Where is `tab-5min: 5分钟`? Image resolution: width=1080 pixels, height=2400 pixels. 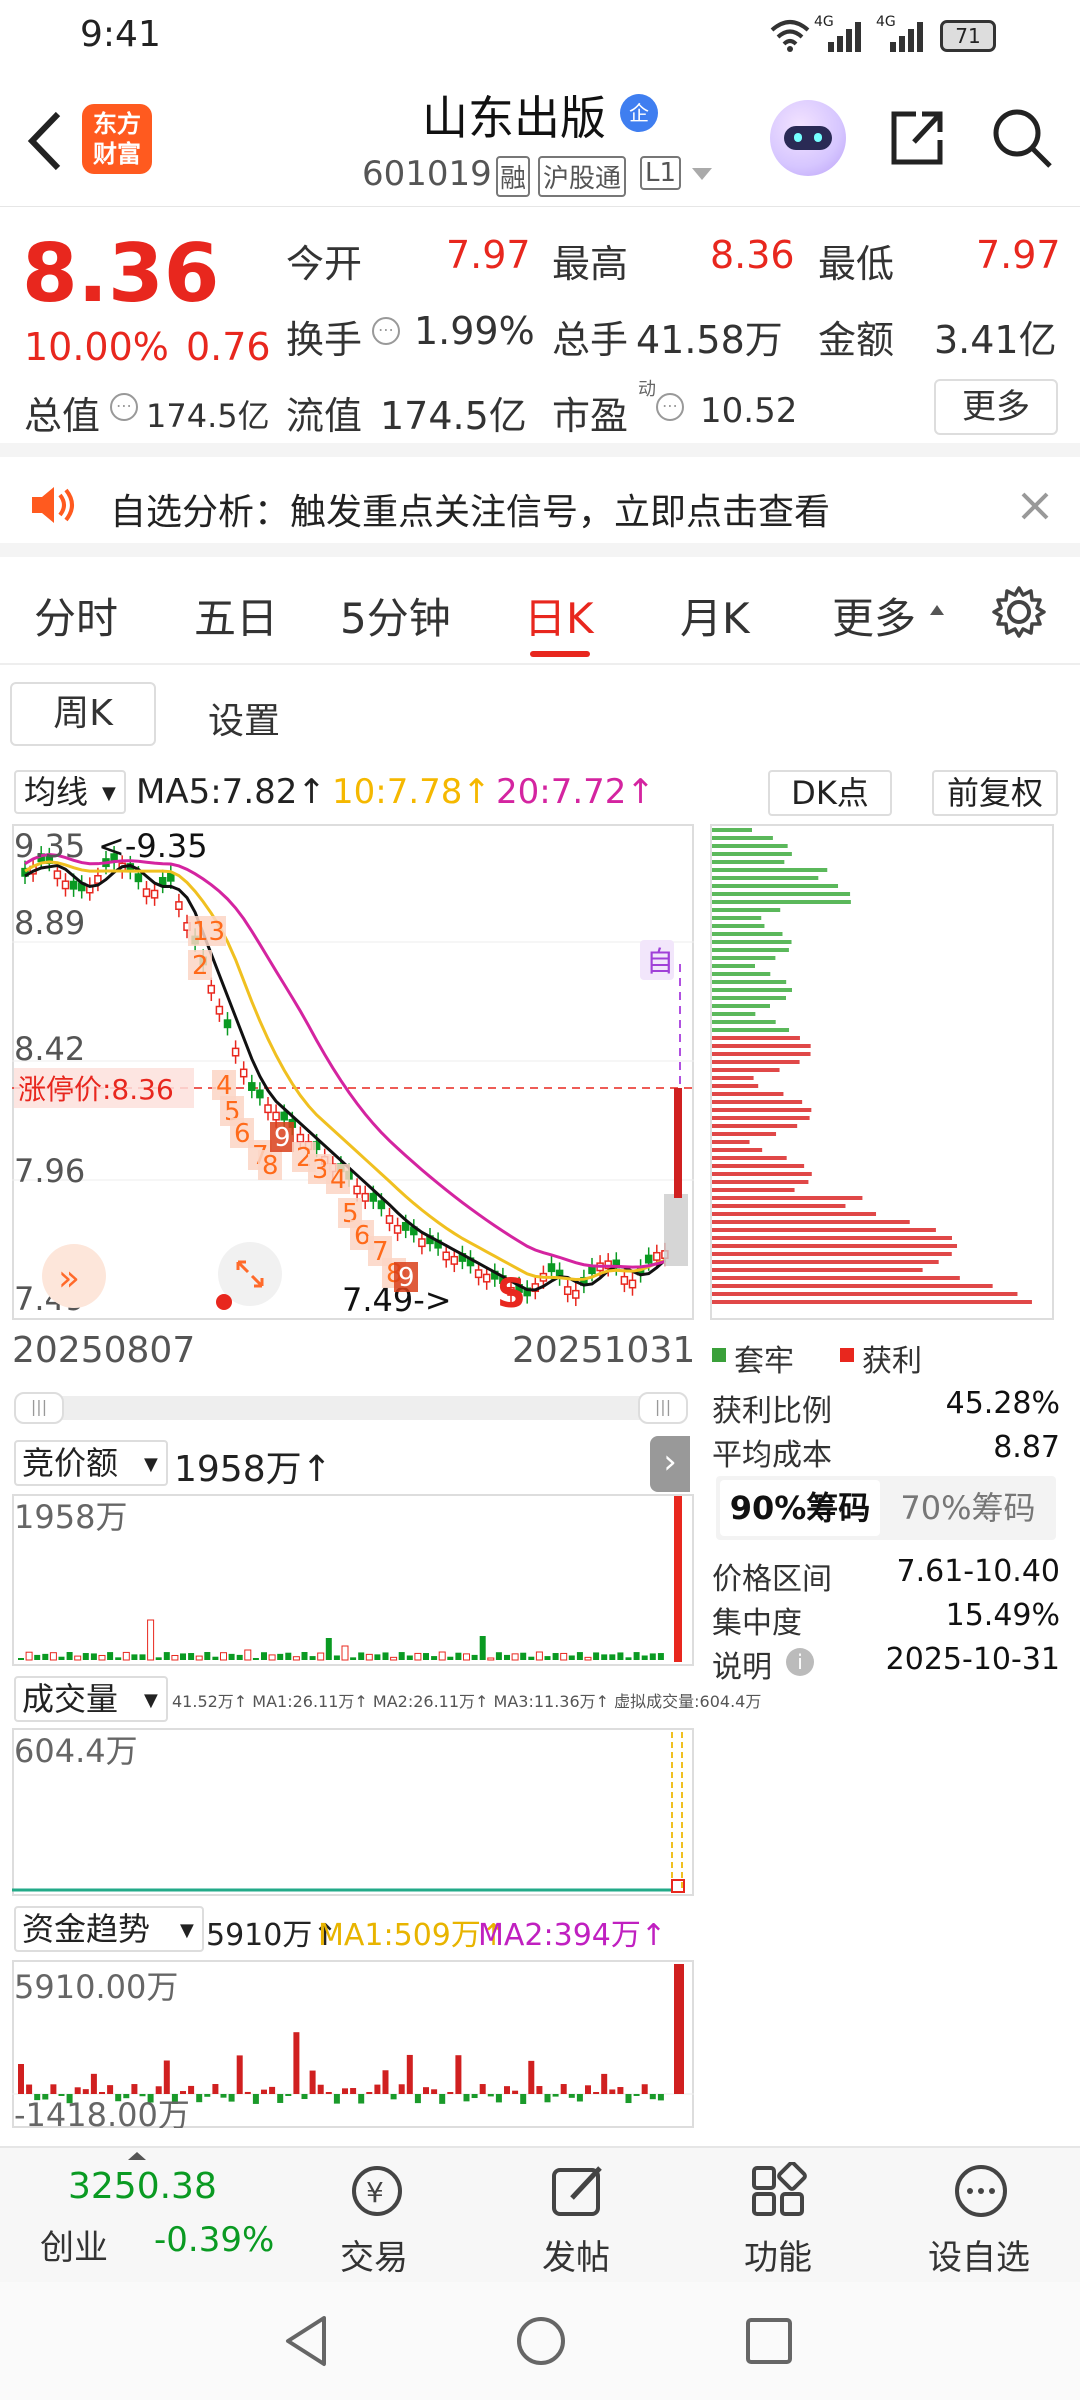 tab-5min: 5分钟 is located at coordinates (395, 615).